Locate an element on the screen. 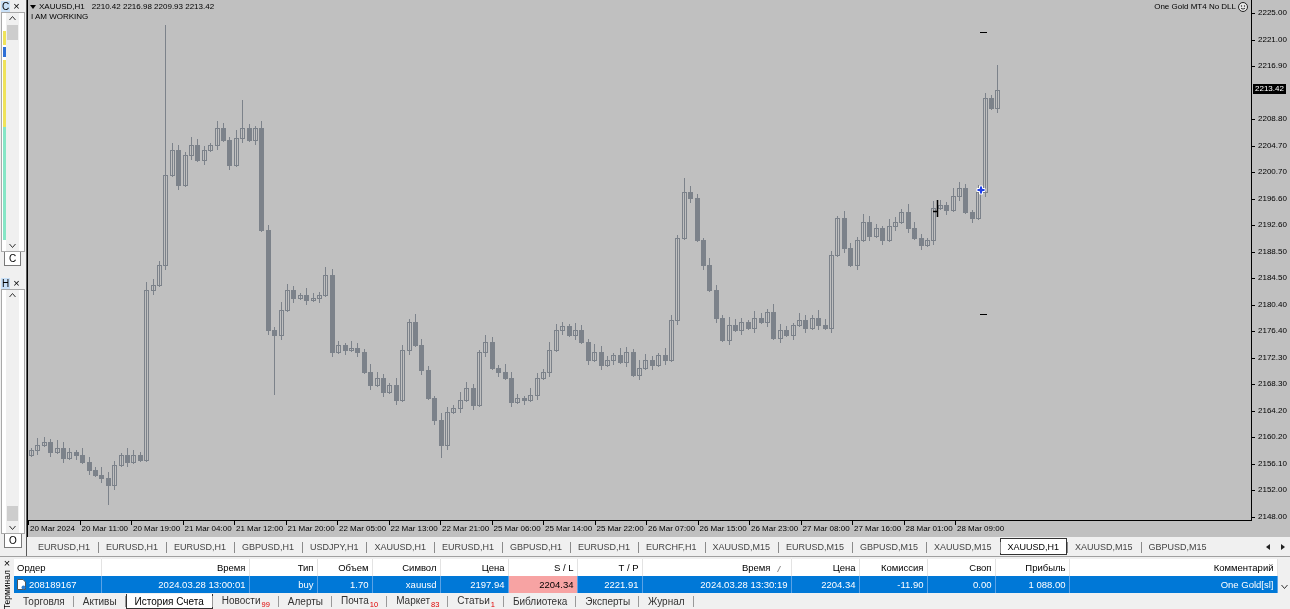 This screenshot has width=1290, height=609. time-label: 20 Mar 2024 is located at coordinates (52, 528).